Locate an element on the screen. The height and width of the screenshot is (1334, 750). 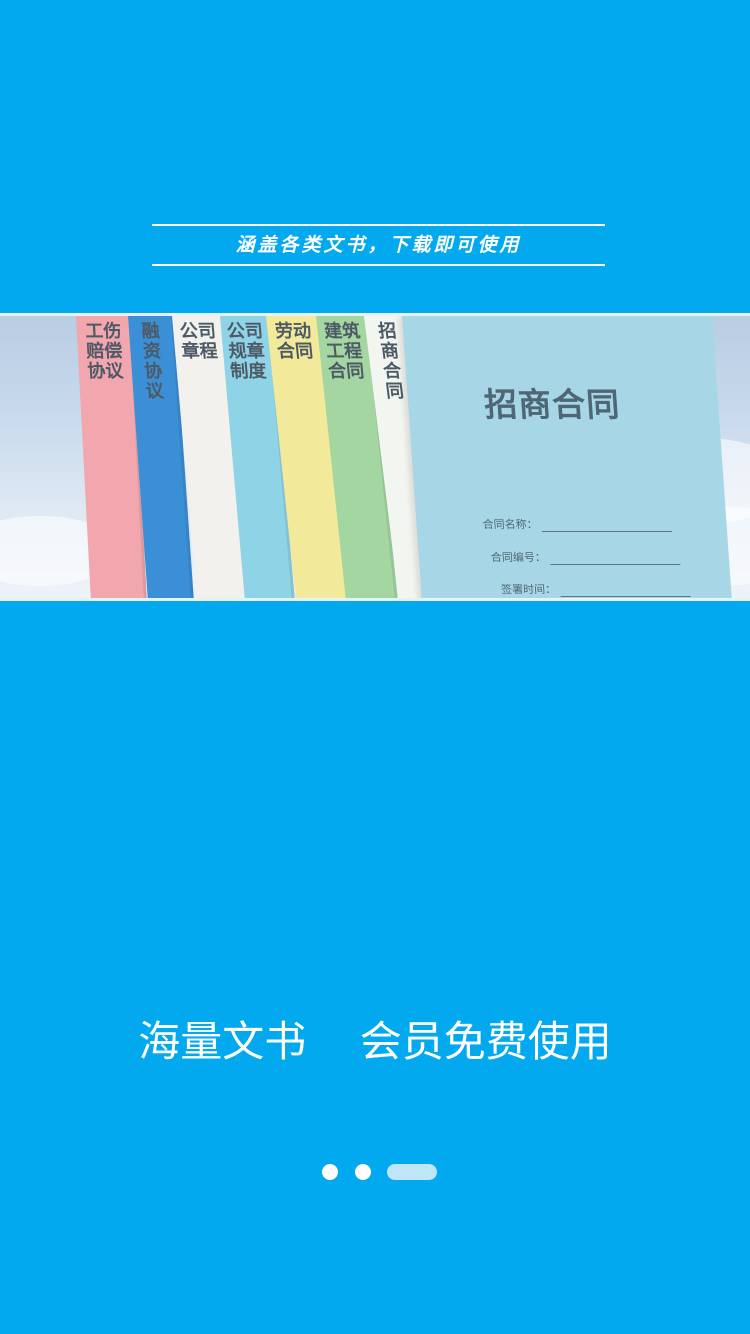
book-spine-title: 劳动合同 is located at coordinates (294, 341).